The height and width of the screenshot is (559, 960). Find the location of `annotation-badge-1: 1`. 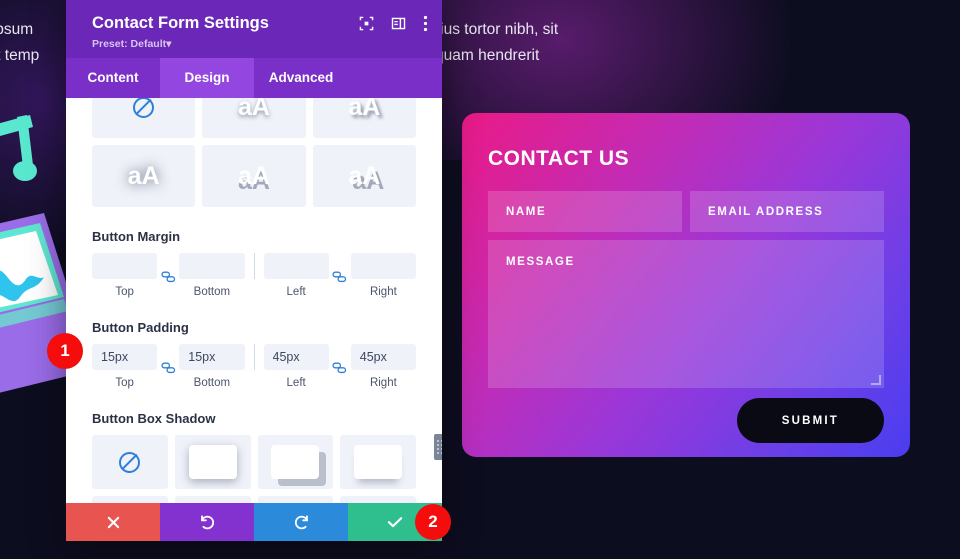

annotation-badge-1: 1 is located at coordinates (65, 351).